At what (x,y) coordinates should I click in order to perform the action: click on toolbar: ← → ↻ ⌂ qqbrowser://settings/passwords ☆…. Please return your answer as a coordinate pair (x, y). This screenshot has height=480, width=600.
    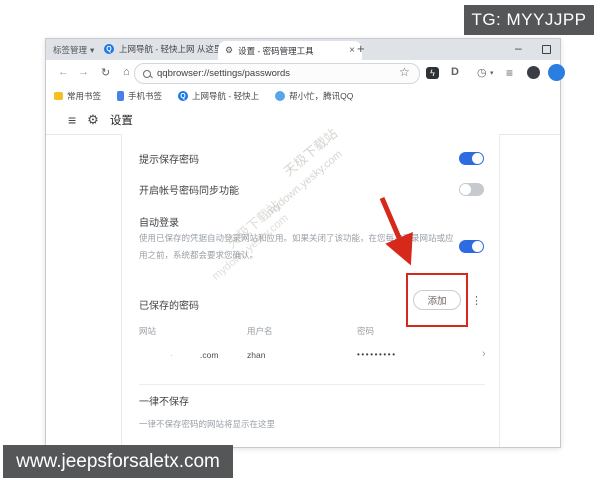
    Looking at the image, I should click on (305, 74).